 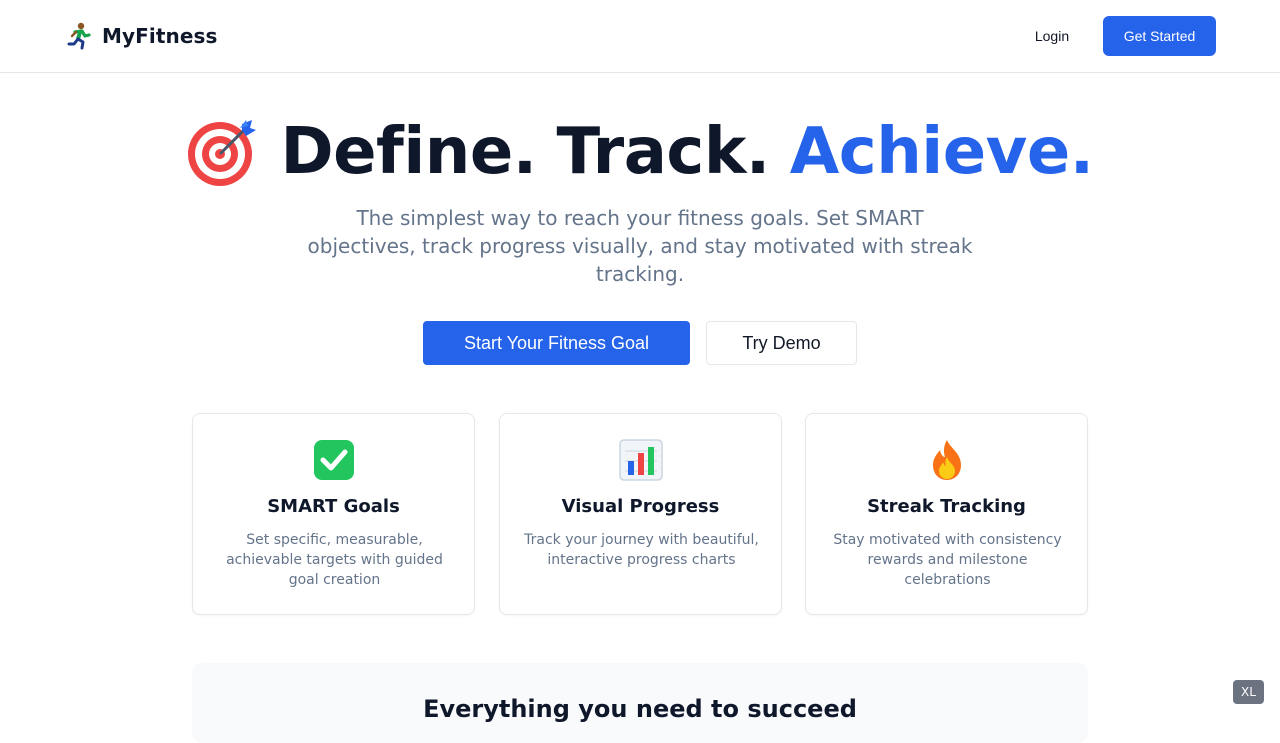 I want to click on brand-logo-link: MyFitness, so click(x=141, y=36).